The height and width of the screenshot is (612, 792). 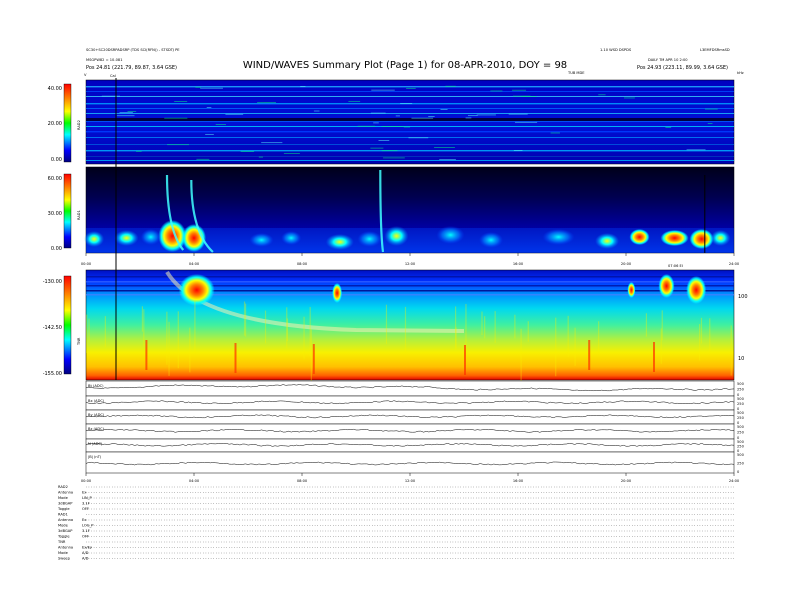 I want to click on header-right-line1: 1.10 WSD DSPDS, so click(x=616, y=50).